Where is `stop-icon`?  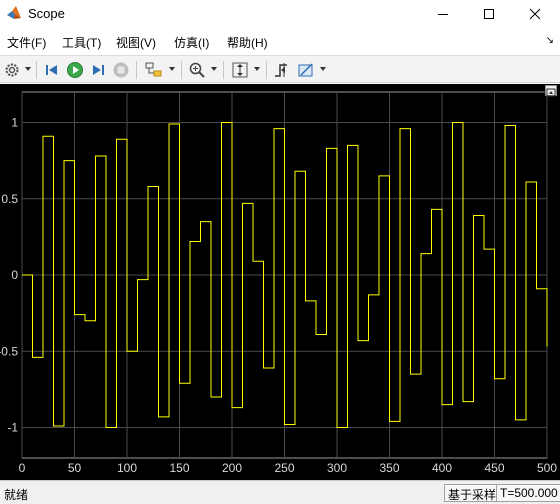 stop-icon is located at coordinates (121, 70).